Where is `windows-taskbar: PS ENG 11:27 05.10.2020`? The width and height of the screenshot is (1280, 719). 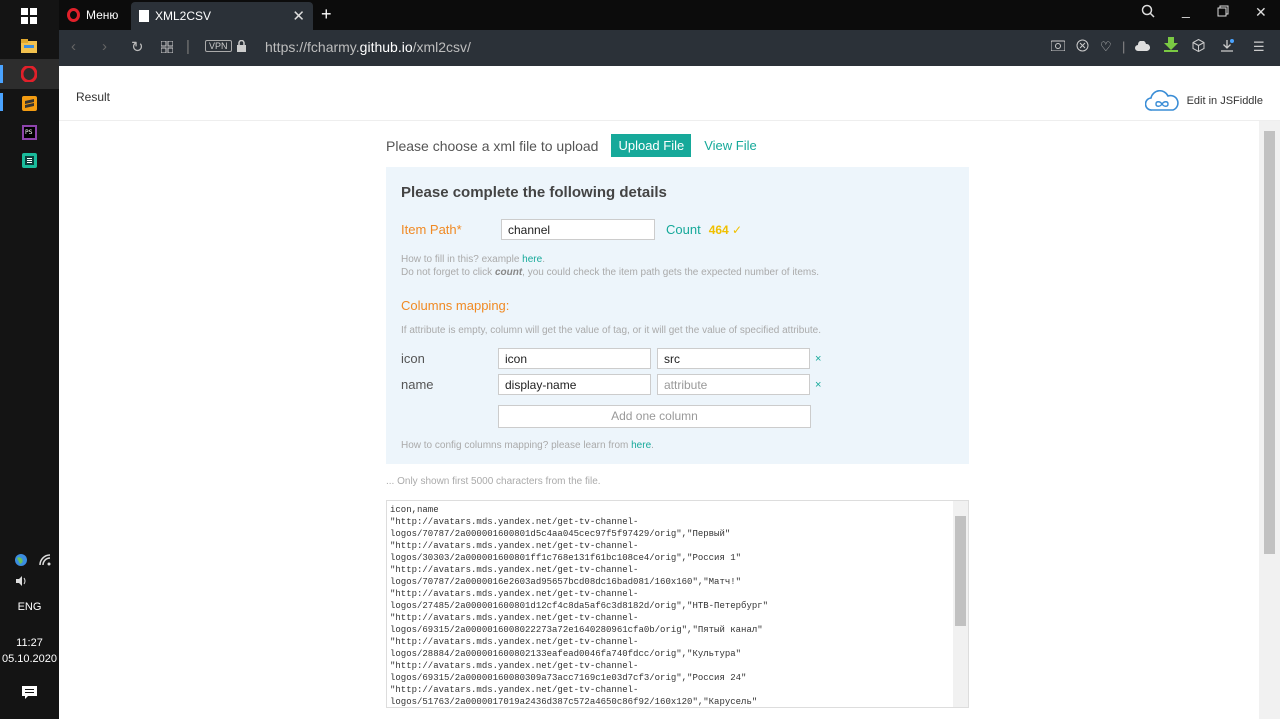
windows-taskbar: PS ENG 11:27 05.10.2020 is located at coordinates (29, 359).